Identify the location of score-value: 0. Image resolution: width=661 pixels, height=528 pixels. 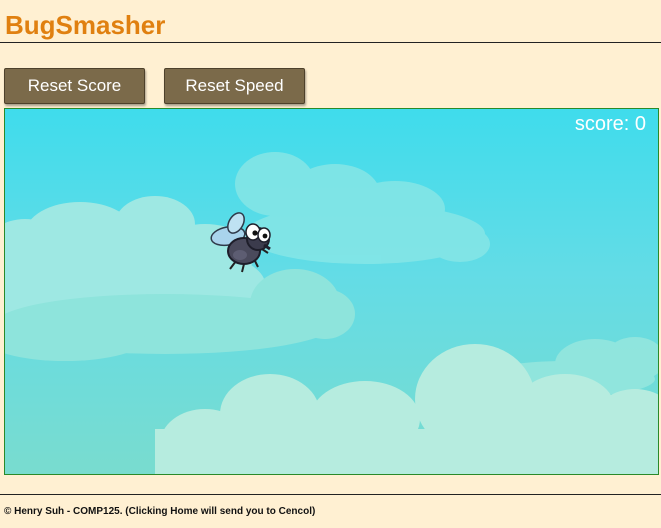
(640, 124).